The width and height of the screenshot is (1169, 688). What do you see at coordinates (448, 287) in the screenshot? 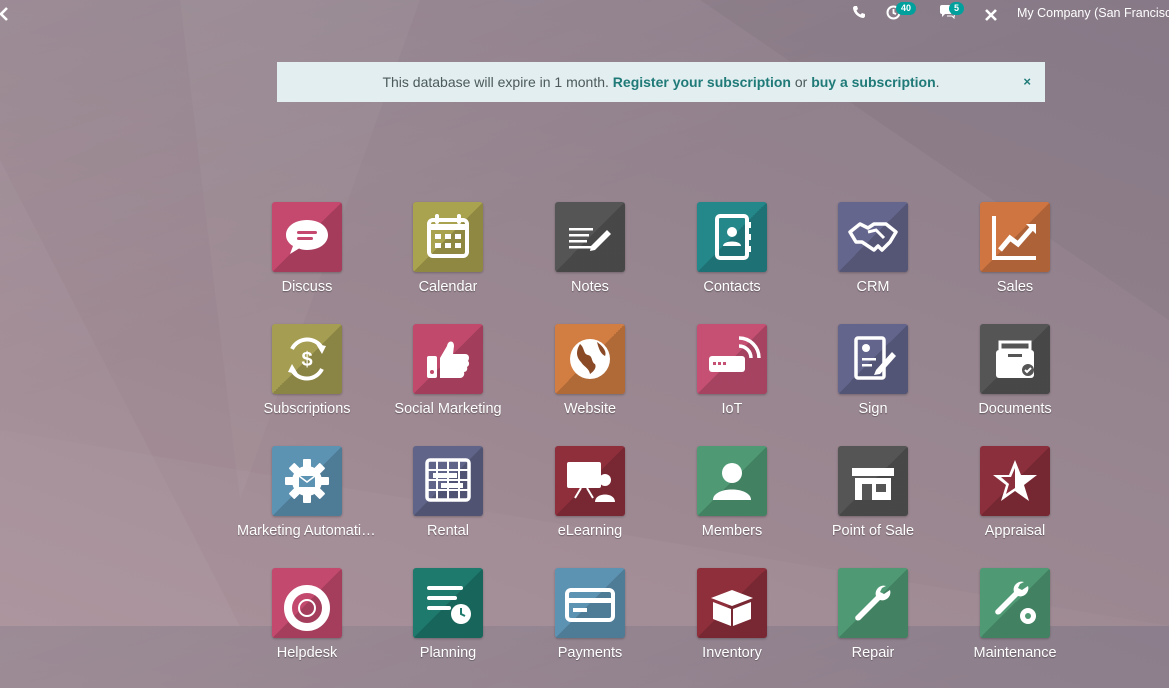
I see `app-label: Calendar` at bounding box center [448, 287].